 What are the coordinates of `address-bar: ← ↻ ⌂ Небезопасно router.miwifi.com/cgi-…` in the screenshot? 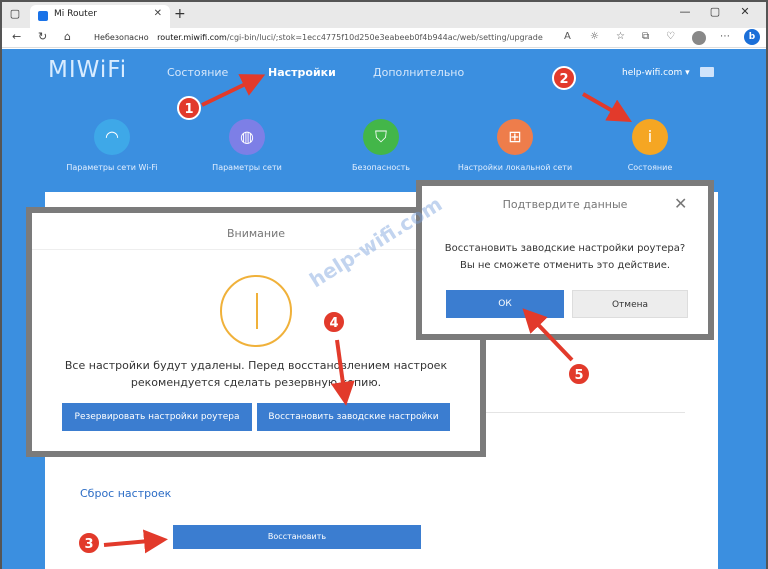 It's located at (384, 38).